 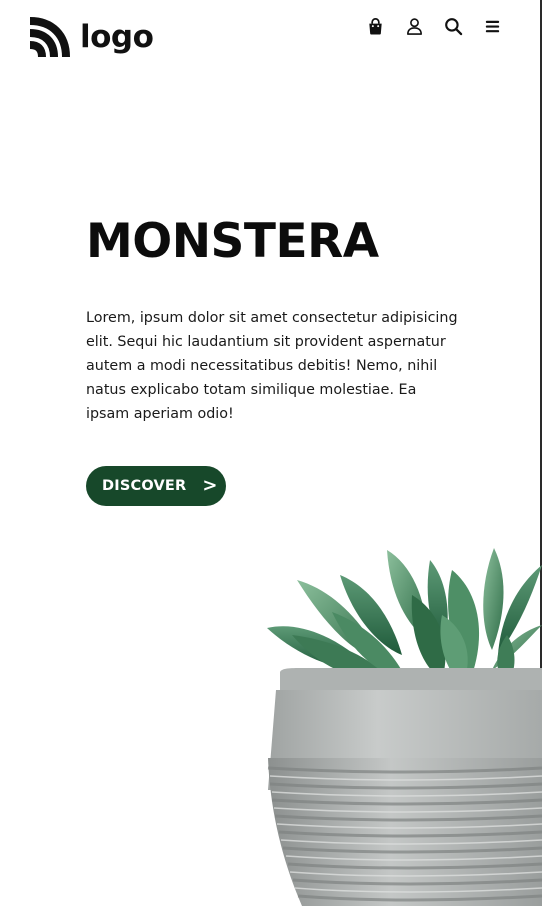 I want to click on discover-button-label: DISCOVER, so click(x=144, y=486).